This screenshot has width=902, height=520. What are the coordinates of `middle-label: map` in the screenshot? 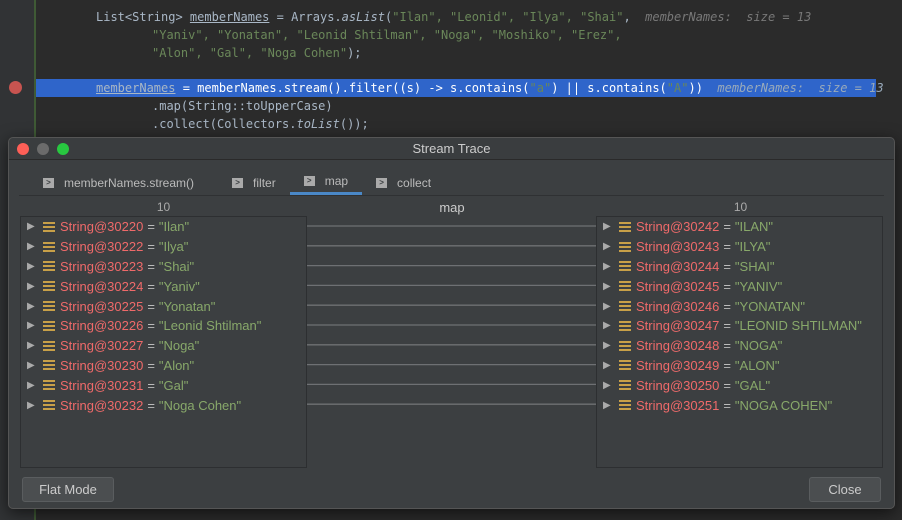 It's located at (452, 207).